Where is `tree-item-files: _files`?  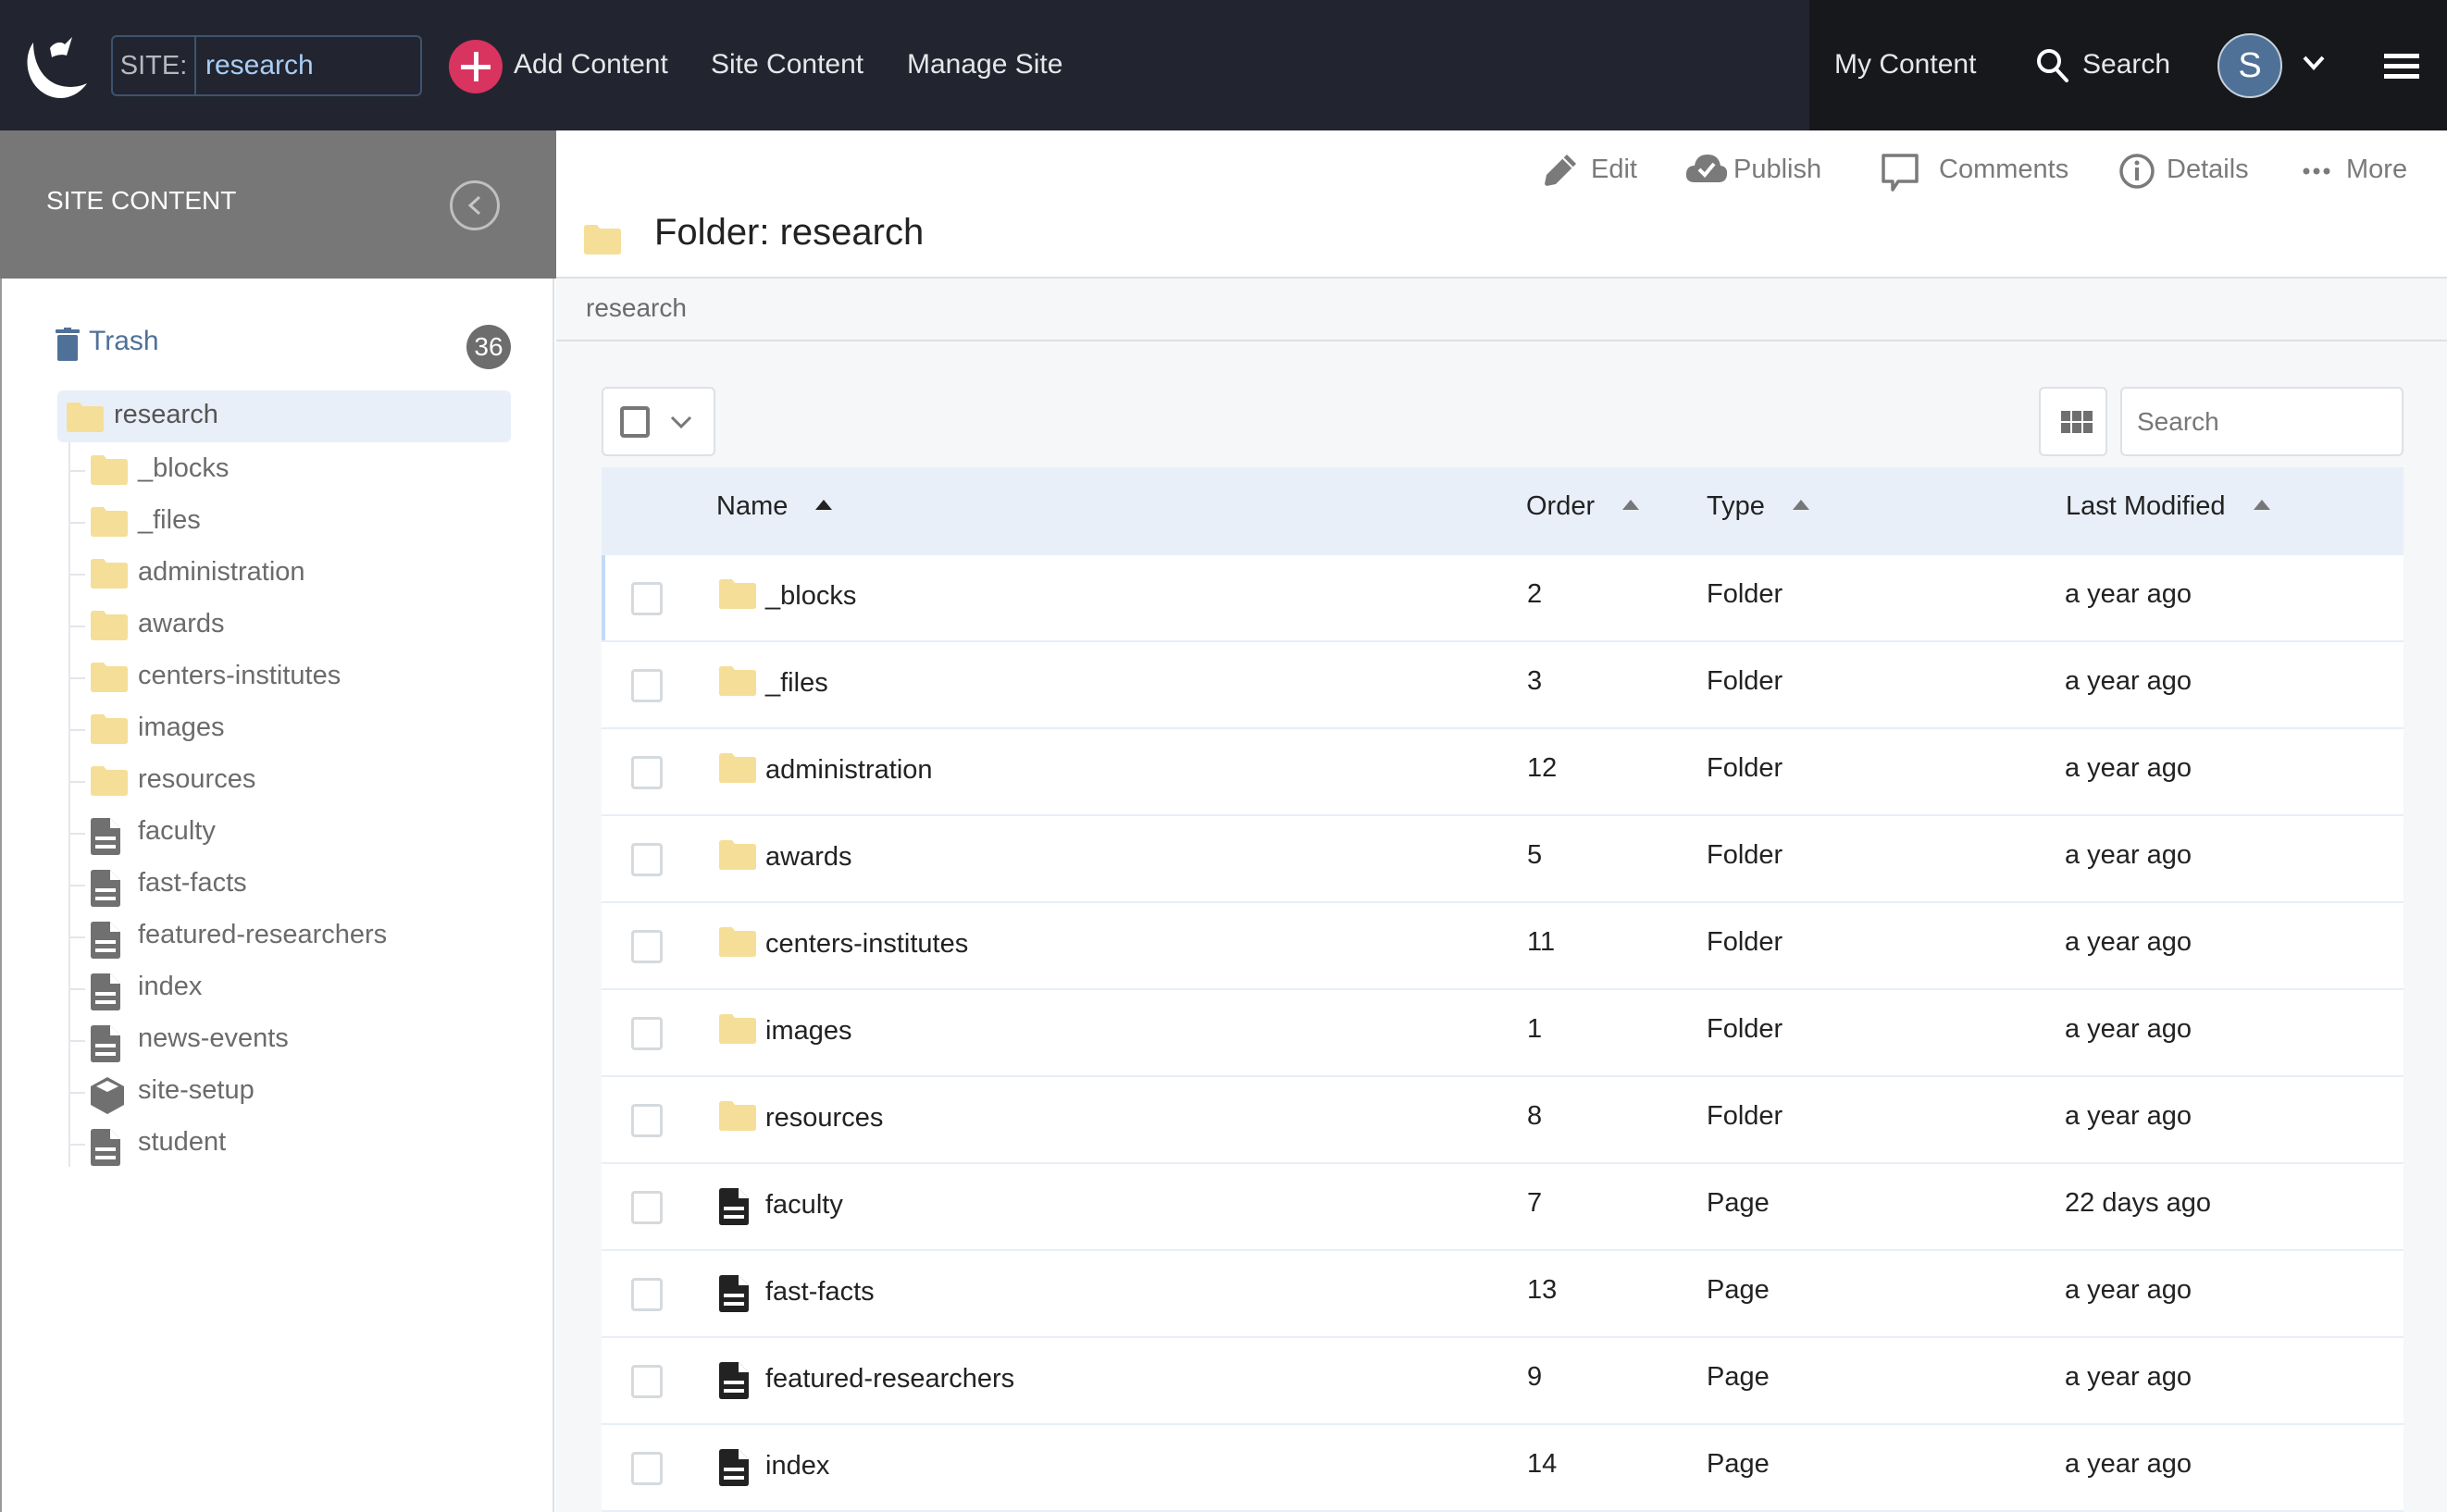 tree-item-files: _files is located at coordinates (288, 522).